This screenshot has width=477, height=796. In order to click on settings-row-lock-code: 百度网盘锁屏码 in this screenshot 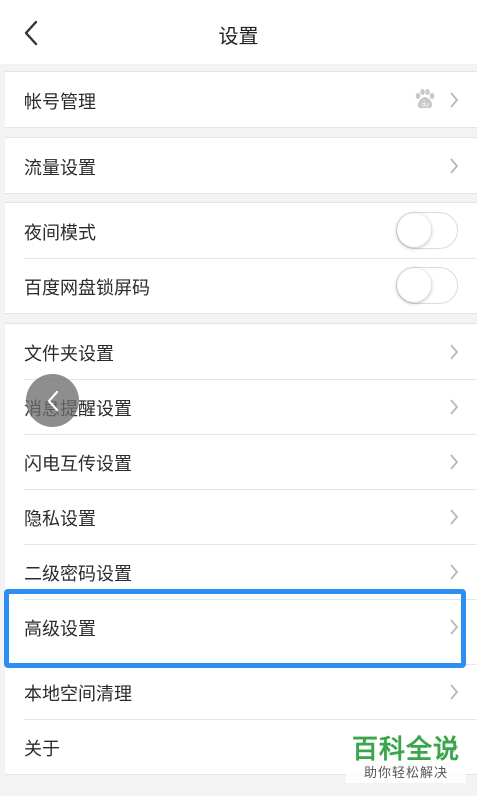, I will do `click(241, 285)`.